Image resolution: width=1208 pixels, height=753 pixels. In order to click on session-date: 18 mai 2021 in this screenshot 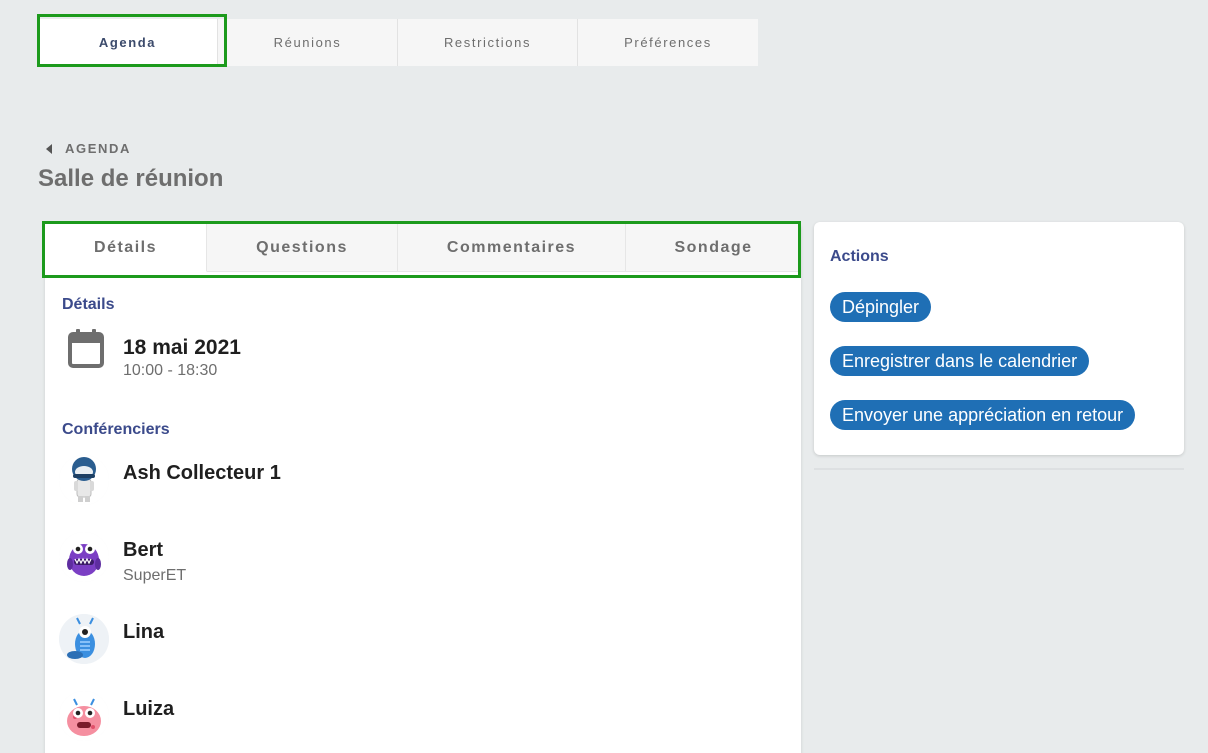, I will do `click(182, 347)`.